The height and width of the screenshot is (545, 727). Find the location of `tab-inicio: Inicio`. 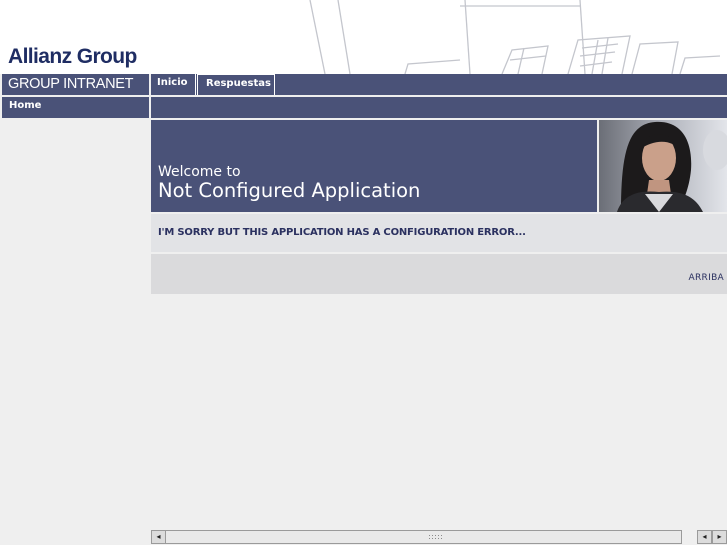

tab-inicio: Inicio is located at coordinates (173, 84).